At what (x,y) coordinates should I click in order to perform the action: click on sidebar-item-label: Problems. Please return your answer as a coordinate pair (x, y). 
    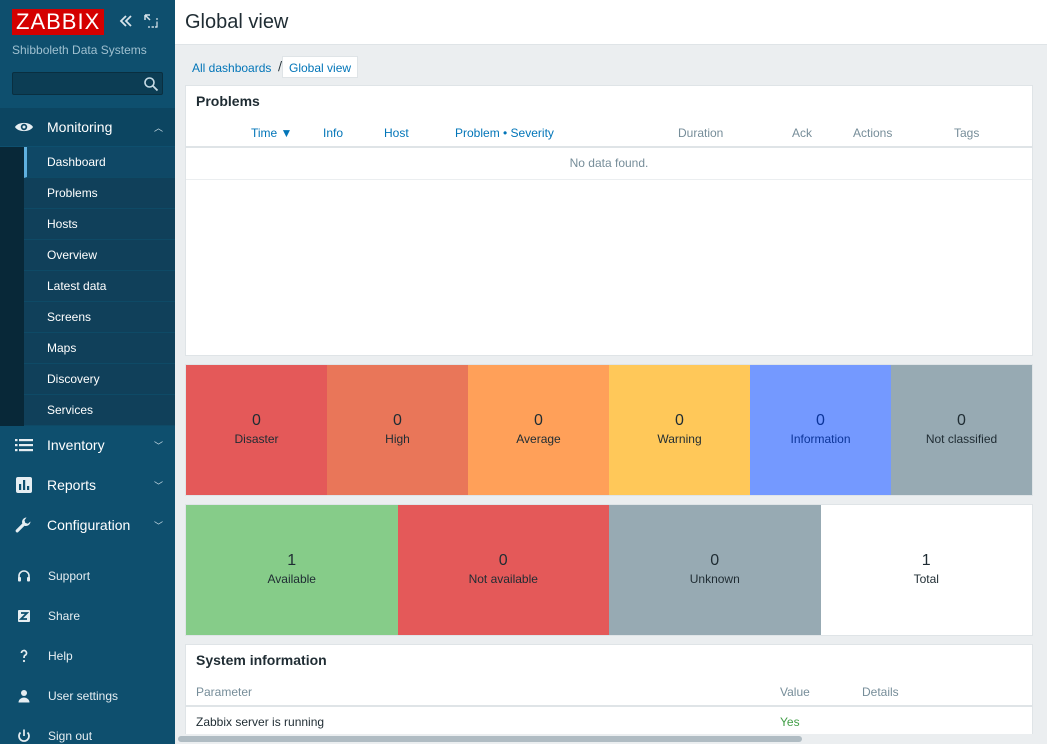
    Looking at the image, I should click on (72, 193).